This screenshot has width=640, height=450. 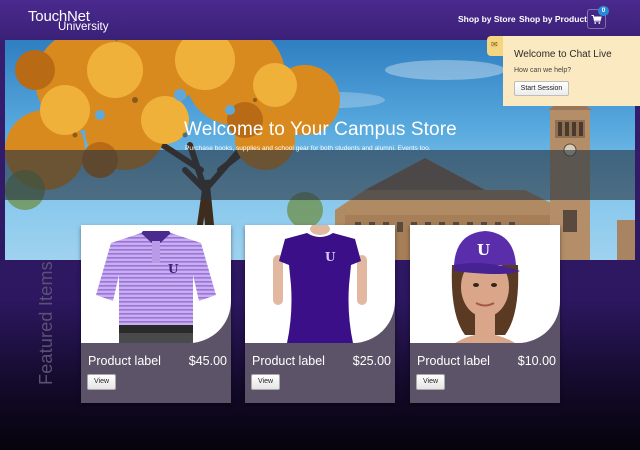 I want to click on cart-count-badge: 0, so click(x=603, y=11).